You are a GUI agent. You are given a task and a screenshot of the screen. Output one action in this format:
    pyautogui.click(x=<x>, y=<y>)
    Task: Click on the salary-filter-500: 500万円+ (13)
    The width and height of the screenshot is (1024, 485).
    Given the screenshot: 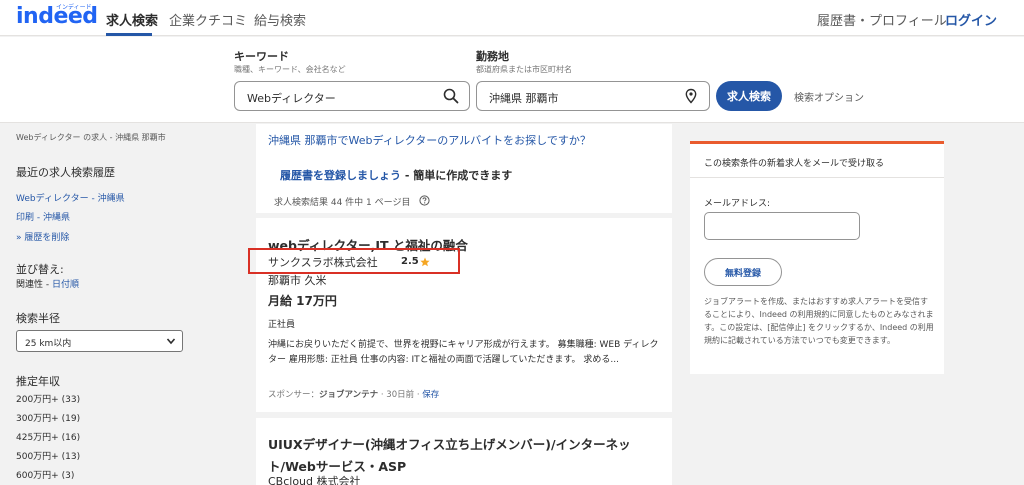 What is the action you would take?
    pyautogui.click(x=48, y=455)
    